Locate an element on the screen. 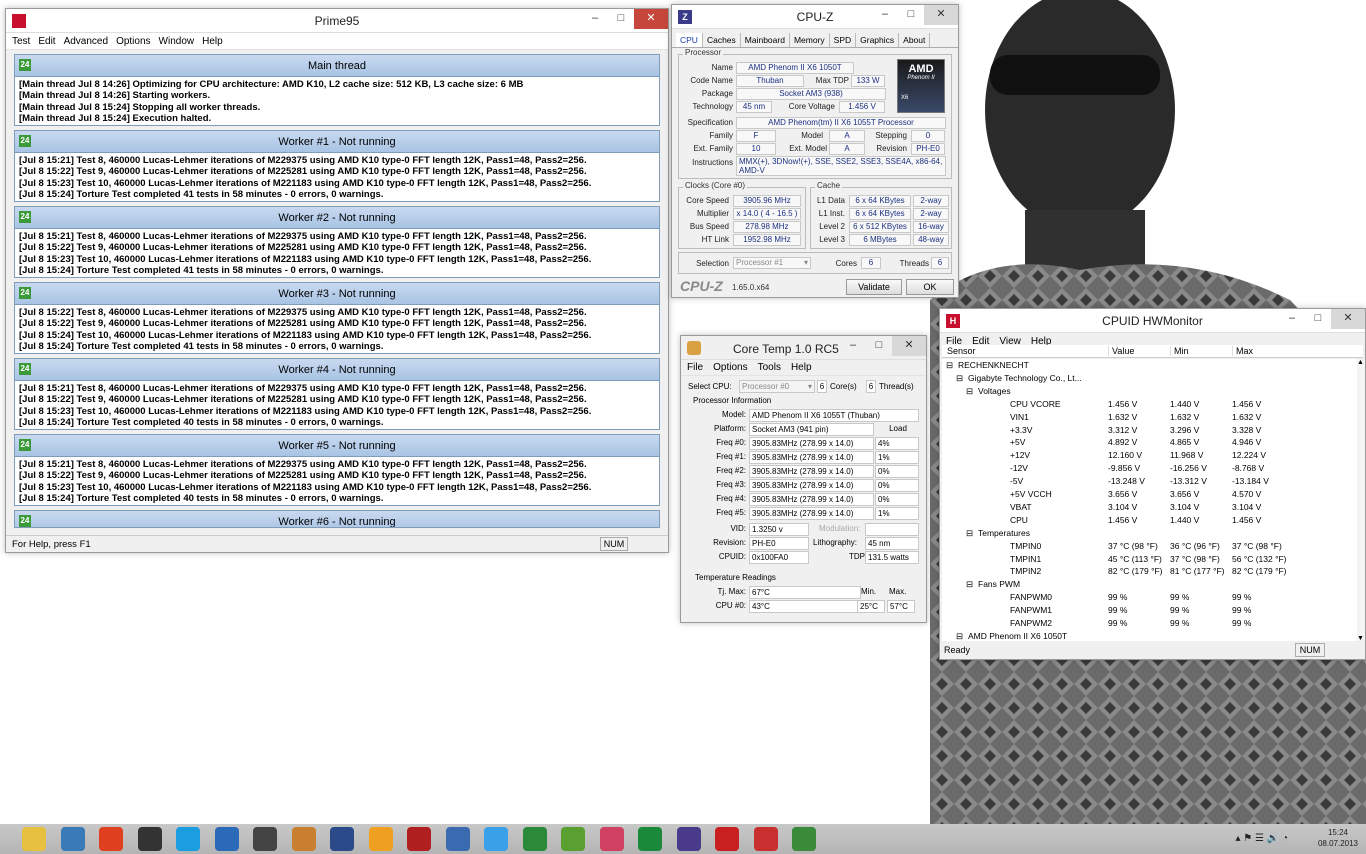 The width and height of the screenshot is (1366, 854). sensor-row: VBAT 3.104 V 3.104 V 3.104 V is located at coordinates (1149, 507).